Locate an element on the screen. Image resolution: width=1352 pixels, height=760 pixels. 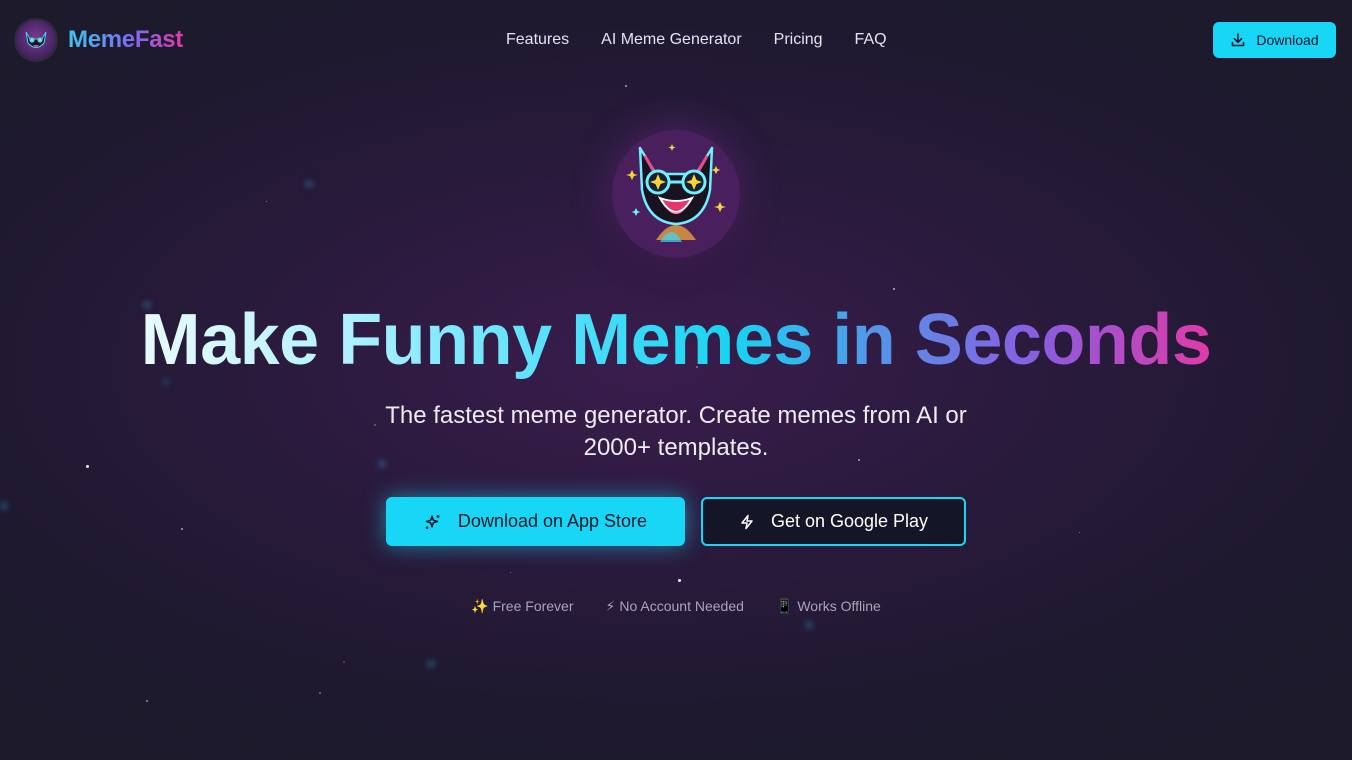
app-store-download-button: Download on App Store is located at coordinates (535, 521).